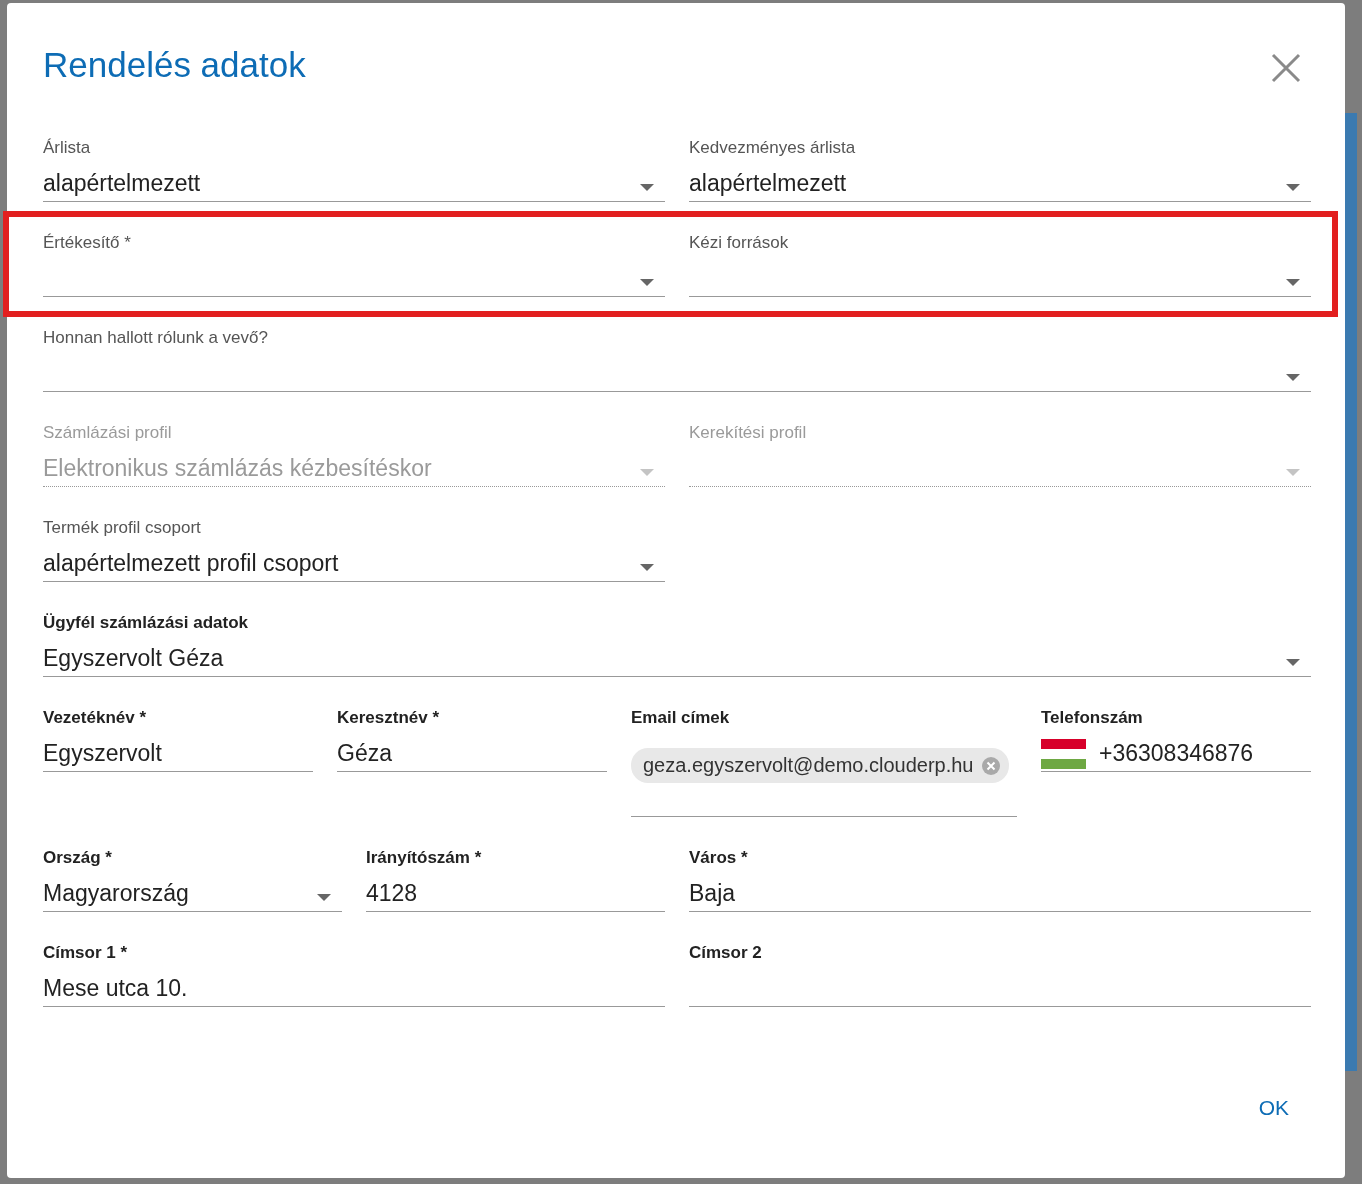 The height and width of the screenshot is (1184, 1362). What do you see at coordinates (472, 750) in the screenshot?
I see `text-field: Géza` at bounding box center [472, 750].